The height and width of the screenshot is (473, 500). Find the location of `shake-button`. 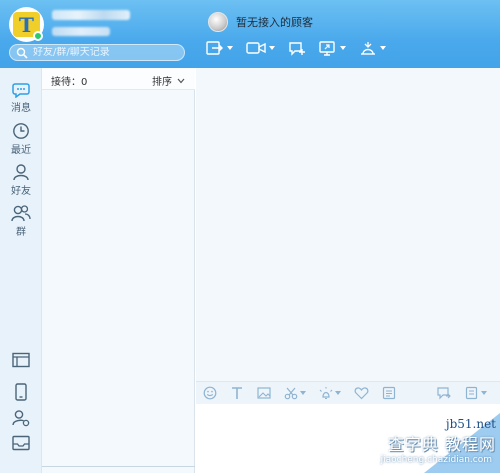

shake-button is located at coordinates (330, 393).